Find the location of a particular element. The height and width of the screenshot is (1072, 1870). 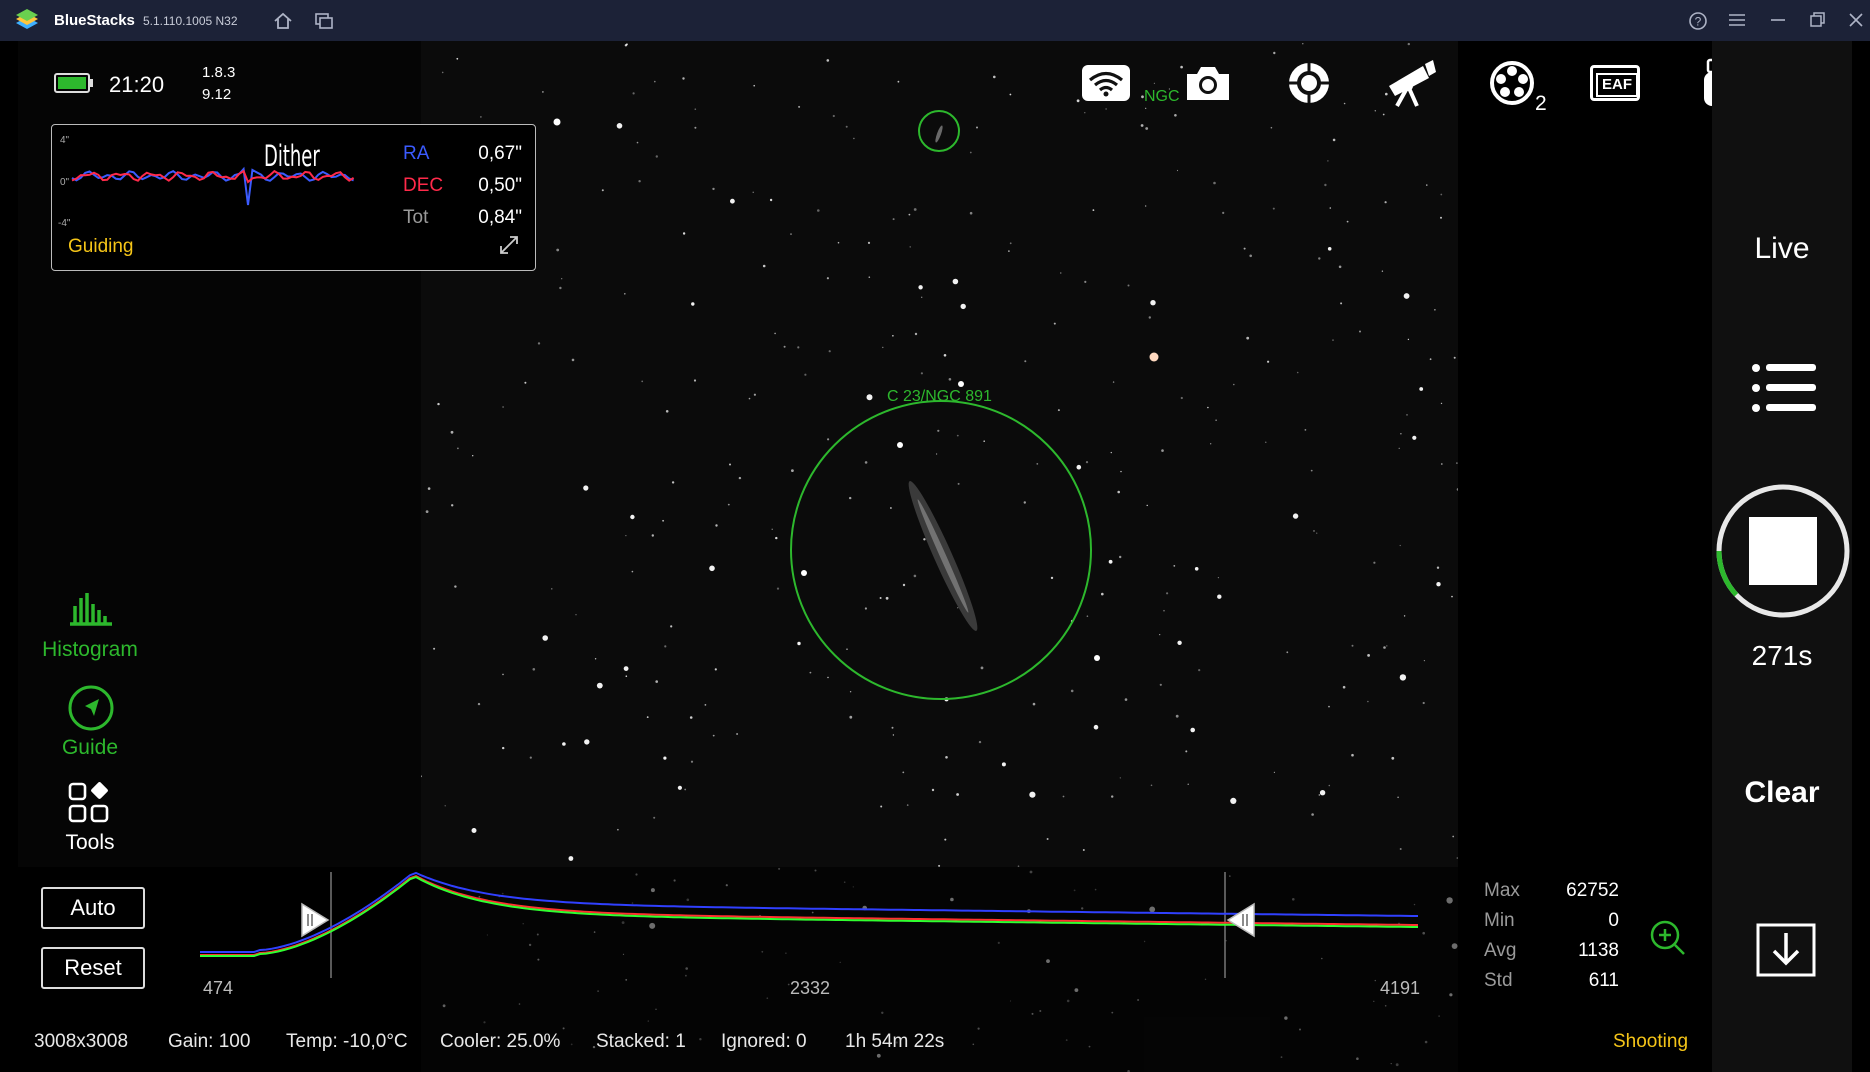

ra-value: 0,67" is located at coordinates (500, 153).